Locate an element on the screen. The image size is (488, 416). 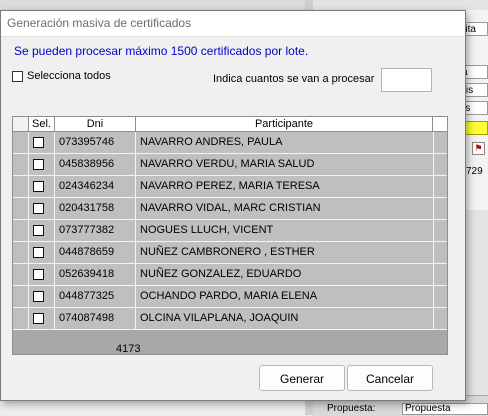
participant-cell: NUÑEZ CAMBRONERO , ESTHER is located at coordinates (284, 252).